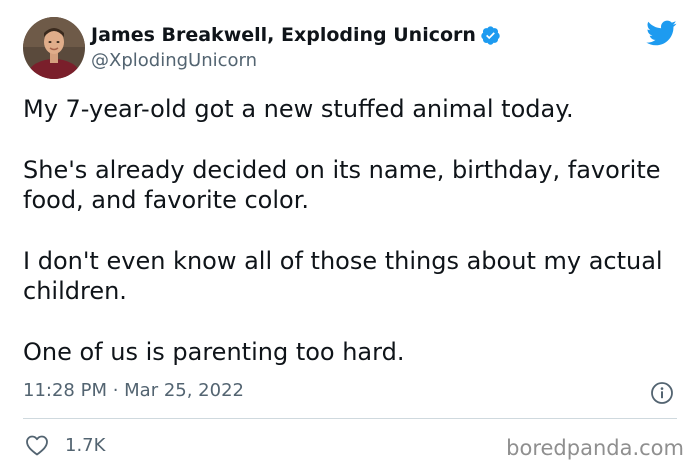 Image resolution: width=700 pixels, height=471 pixels. I want to click on divider, so click(350, 418).